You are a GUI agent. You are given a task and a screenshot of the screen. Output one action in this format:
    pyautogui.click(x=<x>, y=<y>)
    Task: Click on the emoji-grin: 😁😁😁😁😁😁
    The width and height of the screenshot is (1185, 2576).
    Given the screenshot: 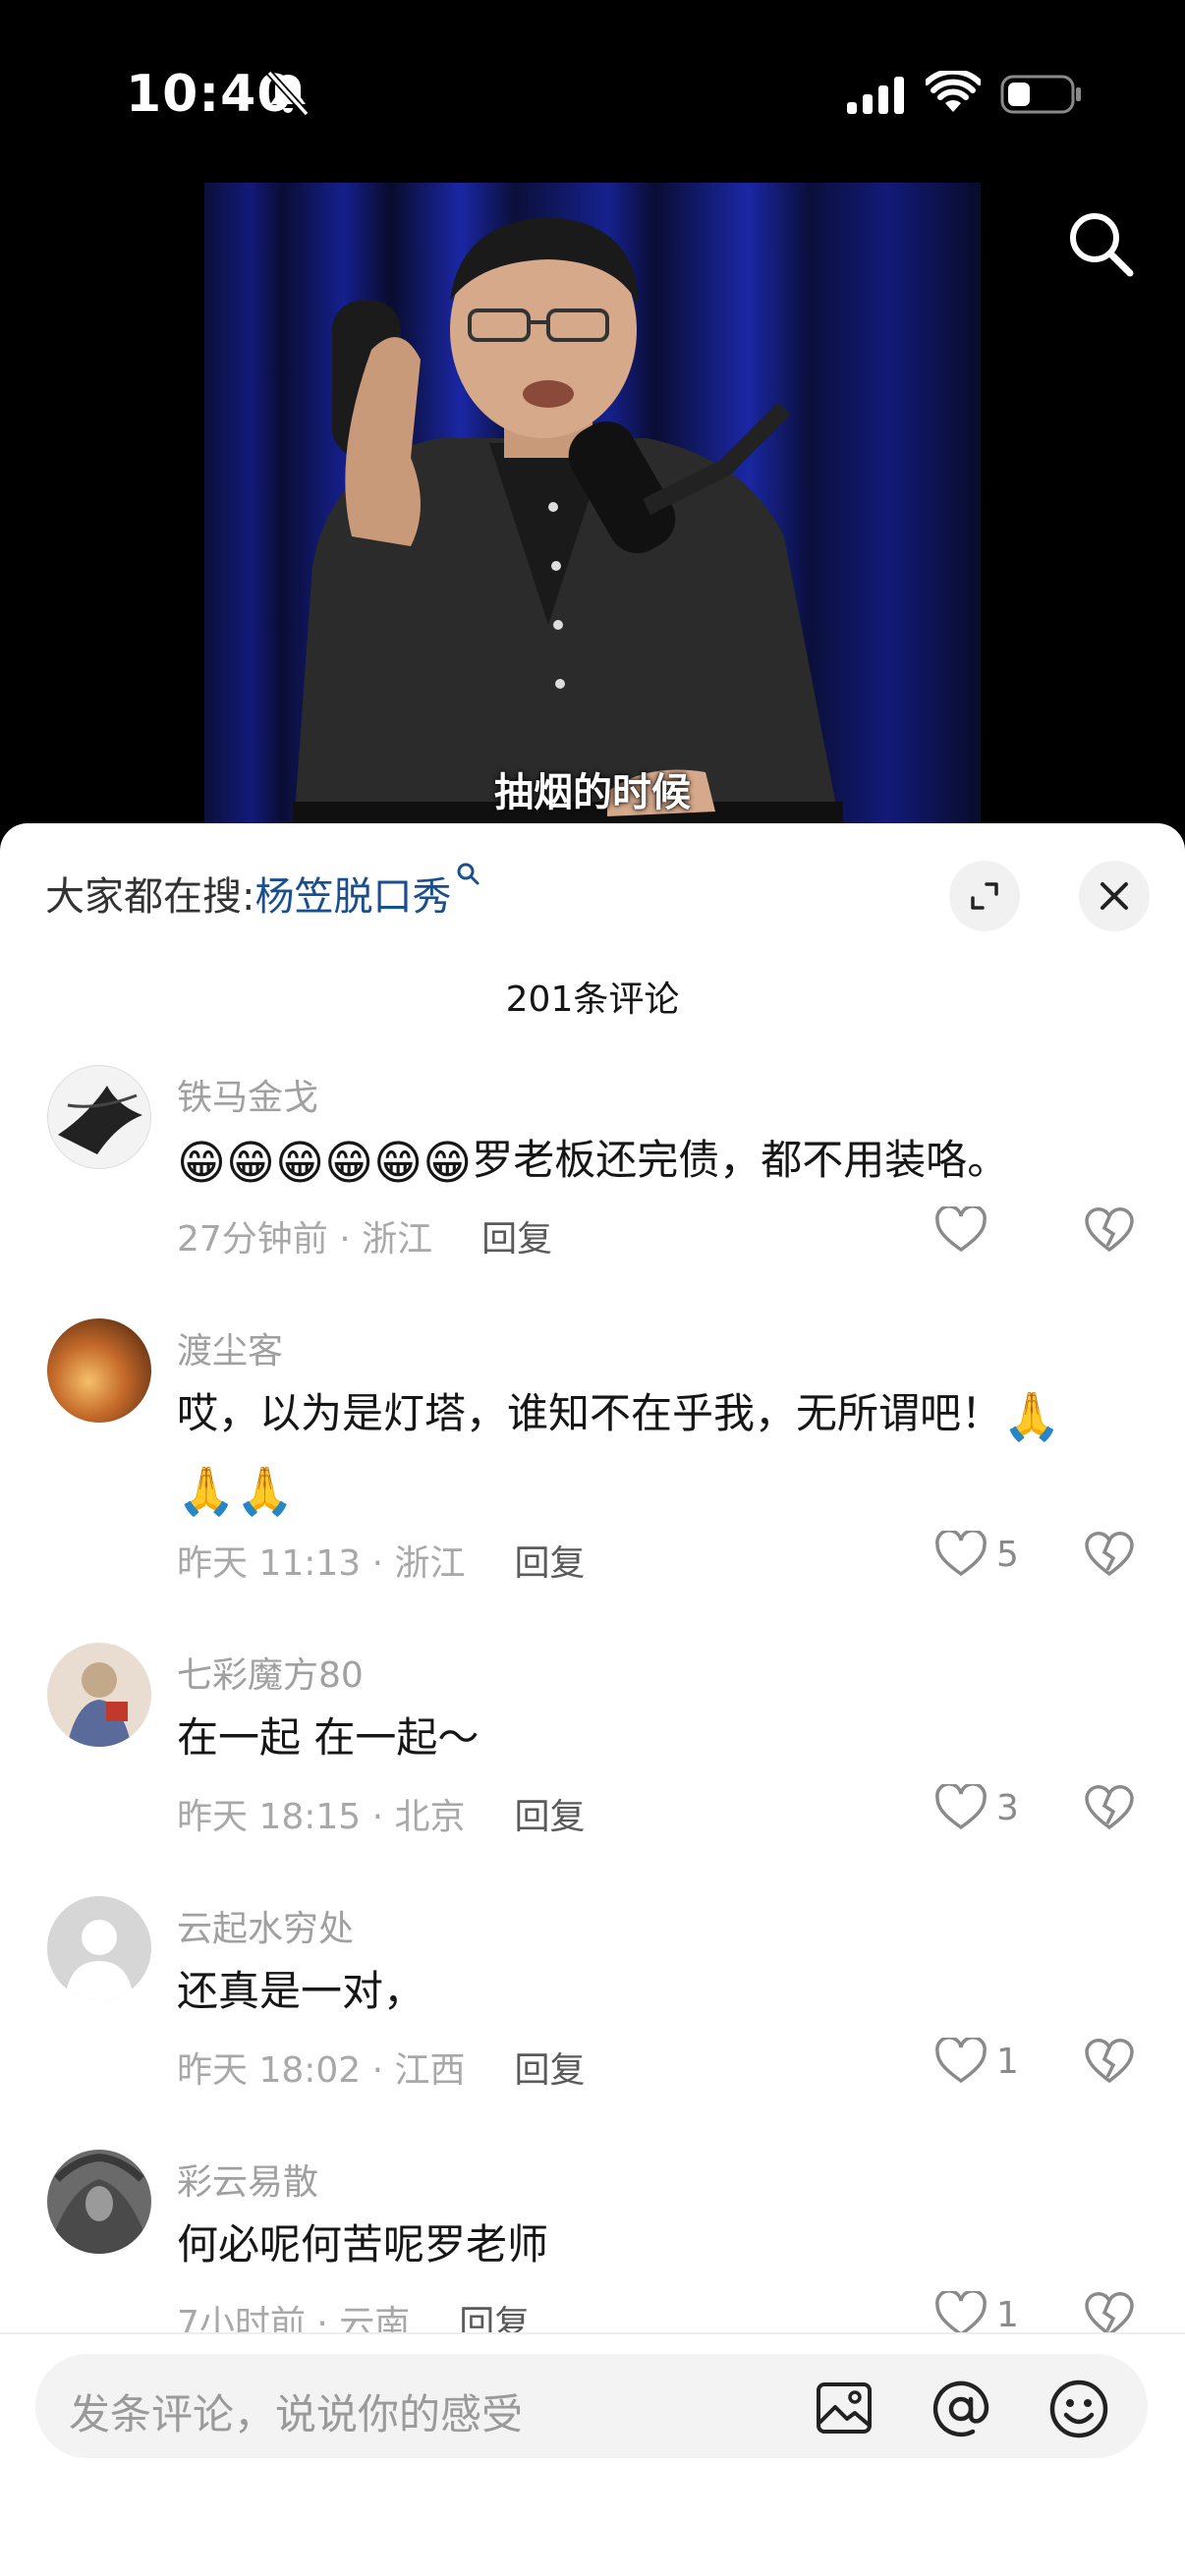 What is the action you would take?
    pyautogui.click(x=325, y=1163)
    